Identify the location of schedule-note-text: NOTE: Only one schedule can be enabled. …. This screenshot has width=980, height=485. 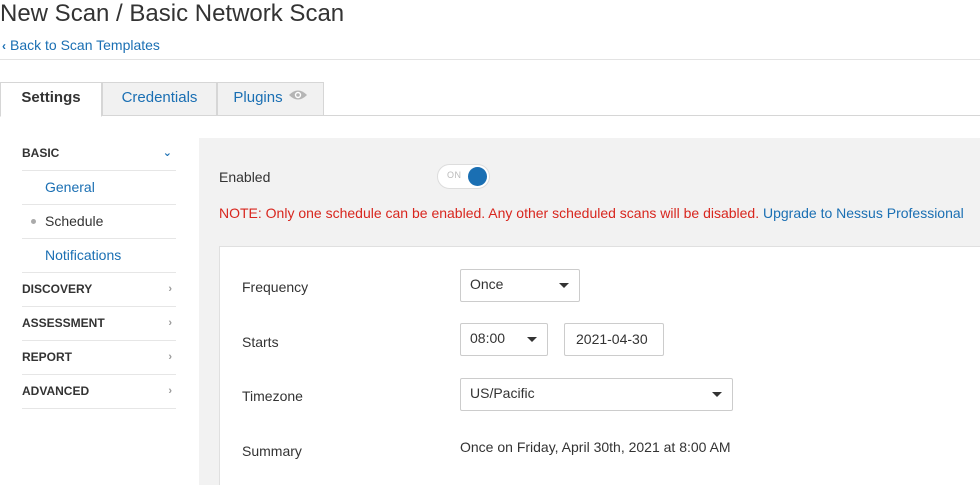
(489, 213).